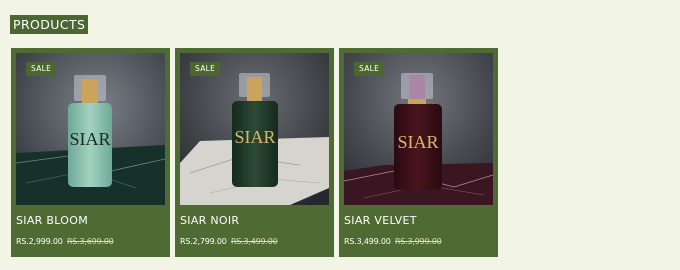 Image resolution: width=680 pixels, height=270 pixels. What do you see at coordinates (418, 241) in the screenshot?
I see `original-price: RS.3,999.00` at bounding box center [418, 241].